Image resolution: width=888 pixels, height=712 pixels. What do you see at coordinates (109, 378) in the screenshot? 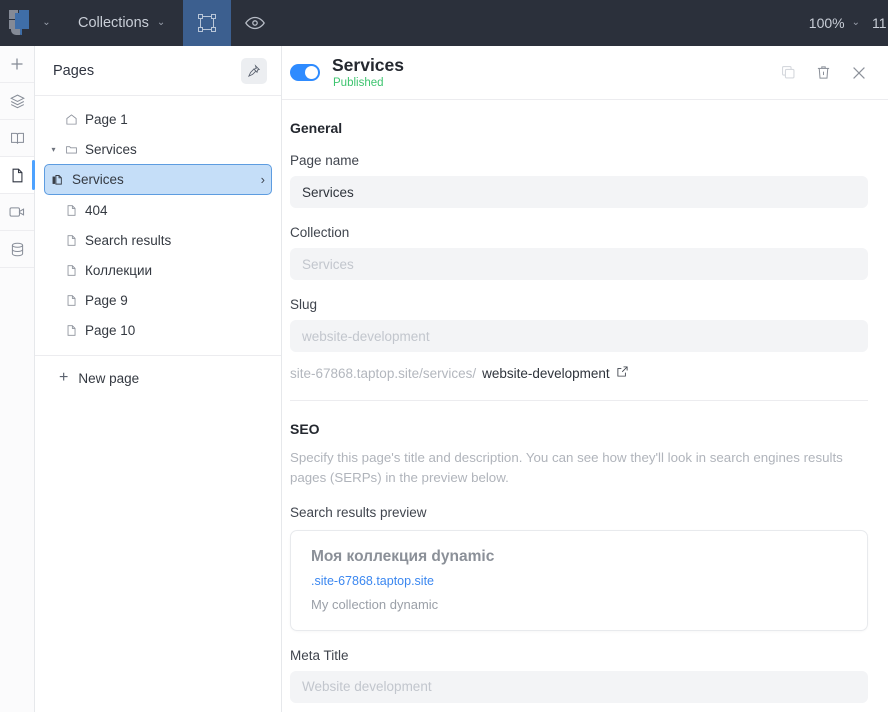
I see `new-page-label: New page` at bounding box center [109, 378].